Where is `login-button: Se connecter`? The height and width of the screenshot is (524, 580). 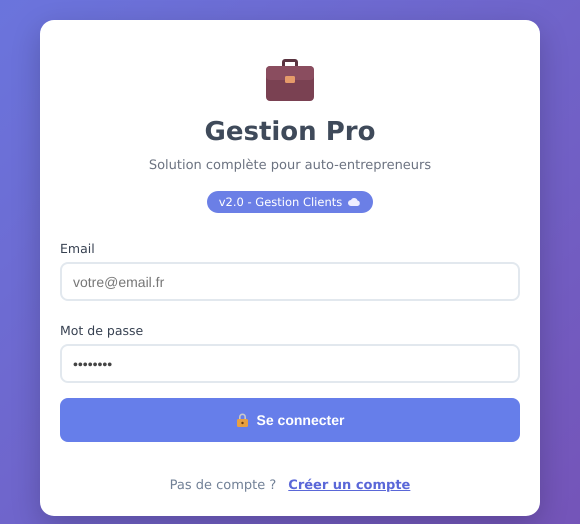 login-button: Se connecter is located at coordinates (290, 420).